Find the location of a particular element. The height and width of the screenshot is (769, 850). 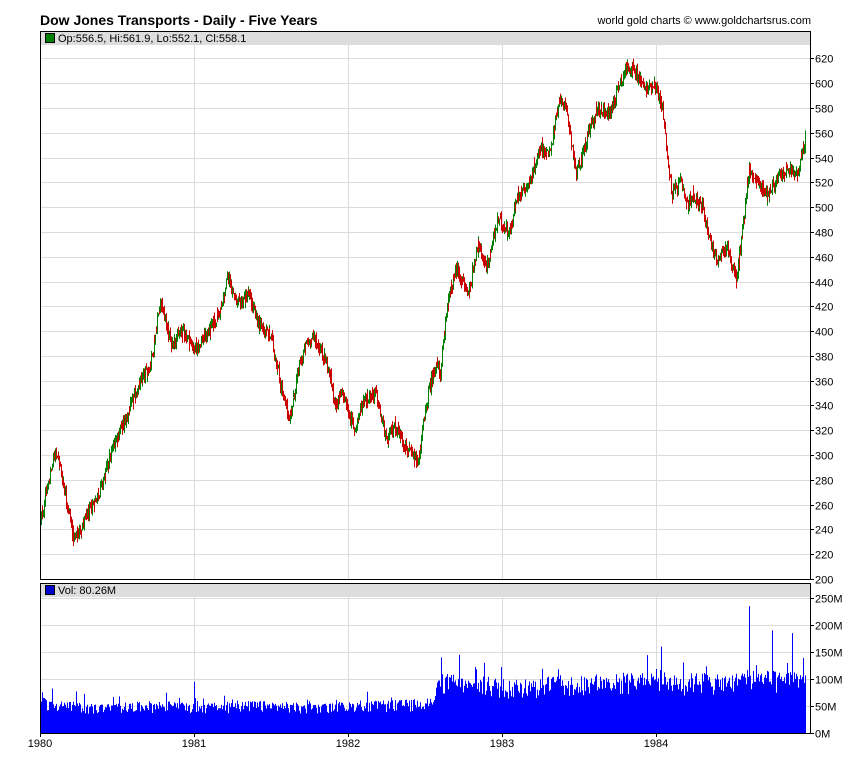

price-tick-label-540: 540 is located at coordinates (824, 160).